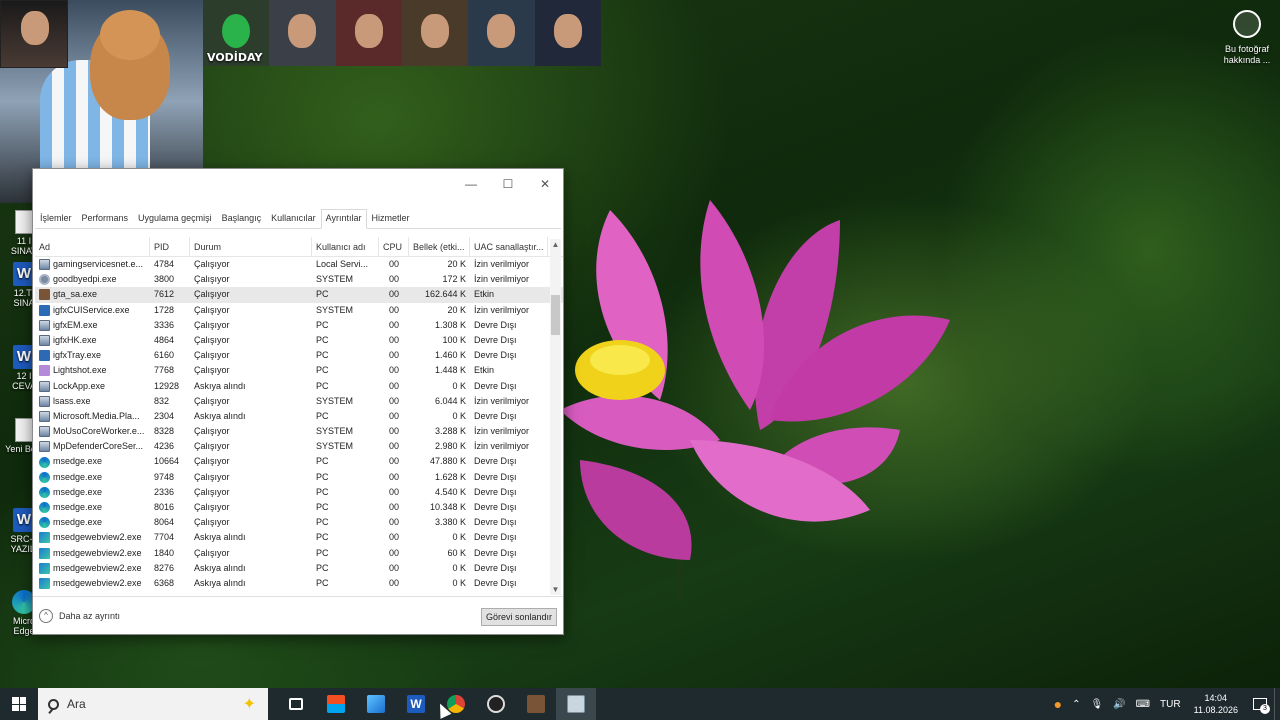  What do you see at coordinates (167, 385) in the screenshot?
I see `process-pid-cell: 12928` at bounding box center [167, 385].